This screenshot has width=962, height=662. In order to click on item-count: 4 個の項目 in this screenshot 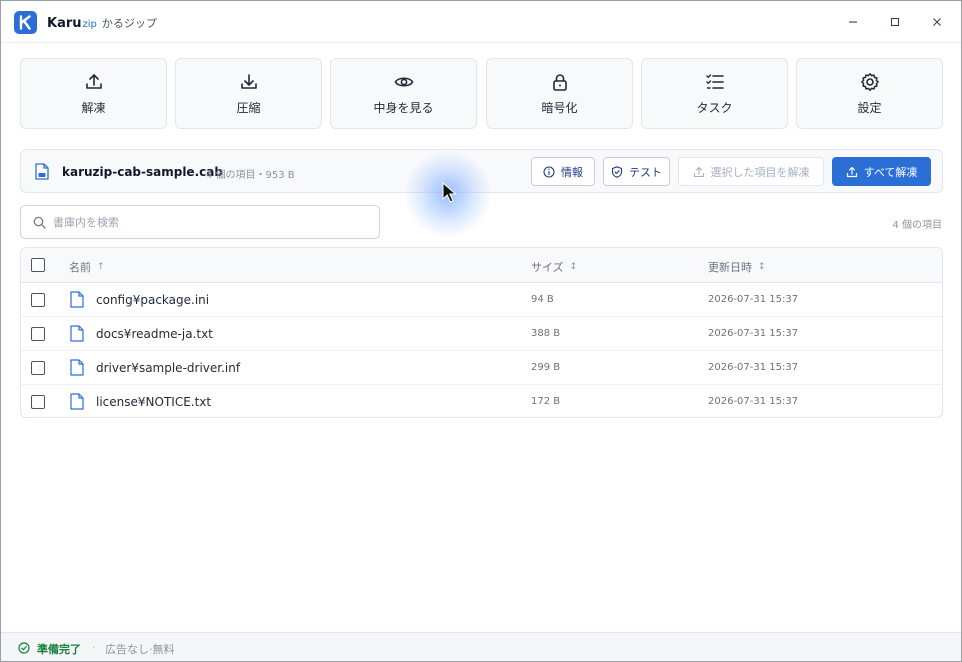, I will do `click(917, 225)`.